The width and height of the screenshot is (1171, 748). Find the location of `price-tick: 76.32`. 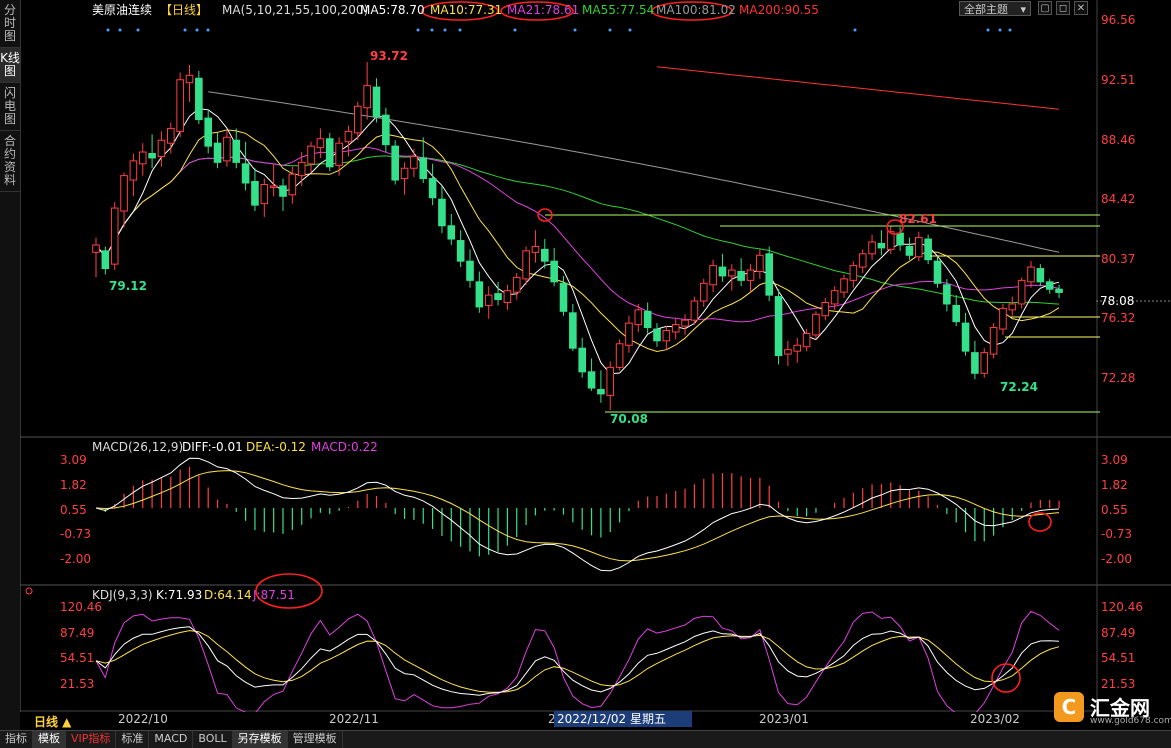

price-tick: 76.32 is located at coordinates (1118, 318).